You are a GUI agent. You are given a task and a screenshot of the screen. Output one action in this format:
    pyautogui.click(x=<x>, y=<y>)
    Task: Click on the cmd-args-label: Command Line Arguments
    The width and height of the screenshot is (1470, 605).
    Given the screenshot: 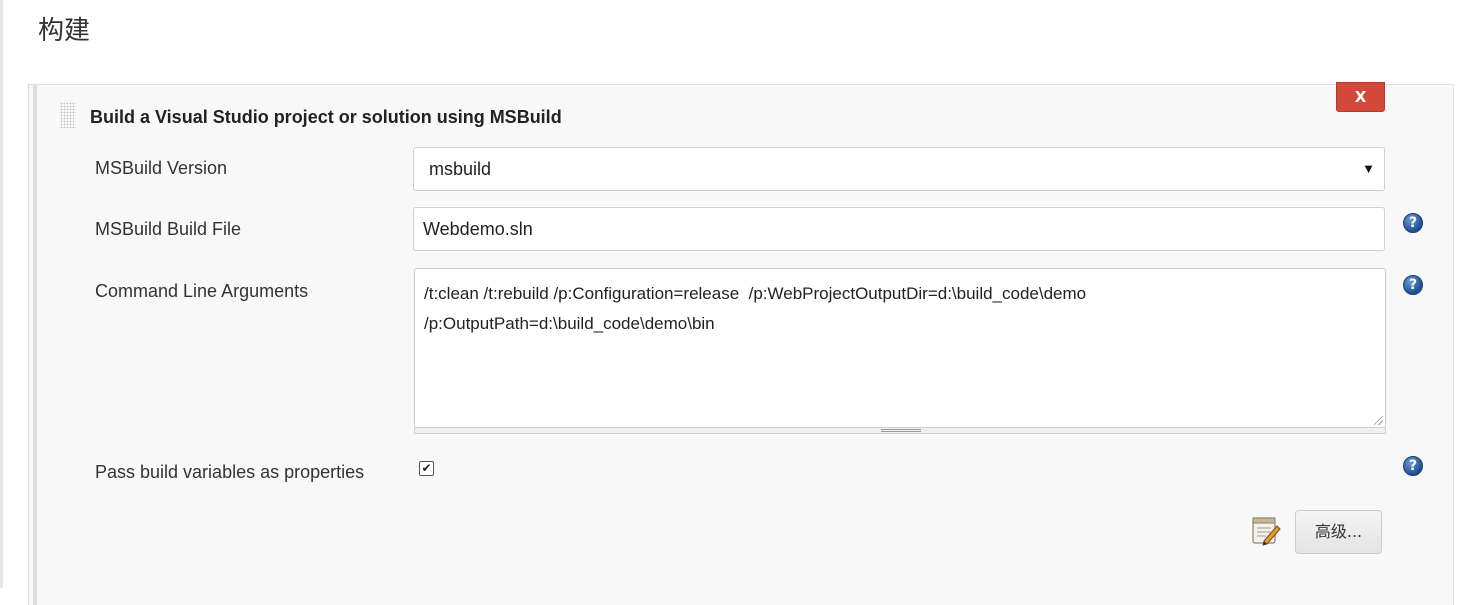 What is the action you would take?
    pyautogui.click(x=202, y=291)
    